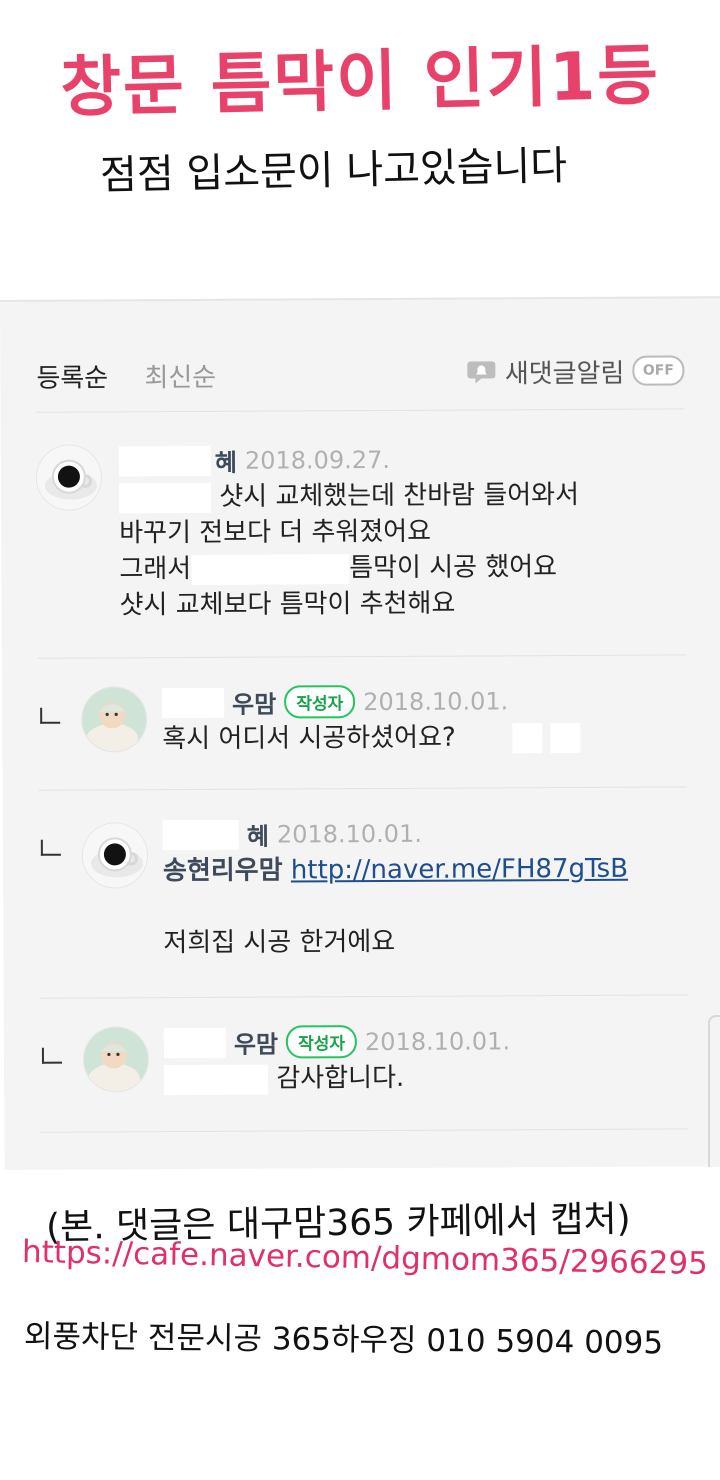 The width and height of the screenshot is (720, 1480). What do you see at coordinates (360, 81) in the screenshot?
I see `headline: 창문 틈막이 인기1등` at bounding box center [360, 81].